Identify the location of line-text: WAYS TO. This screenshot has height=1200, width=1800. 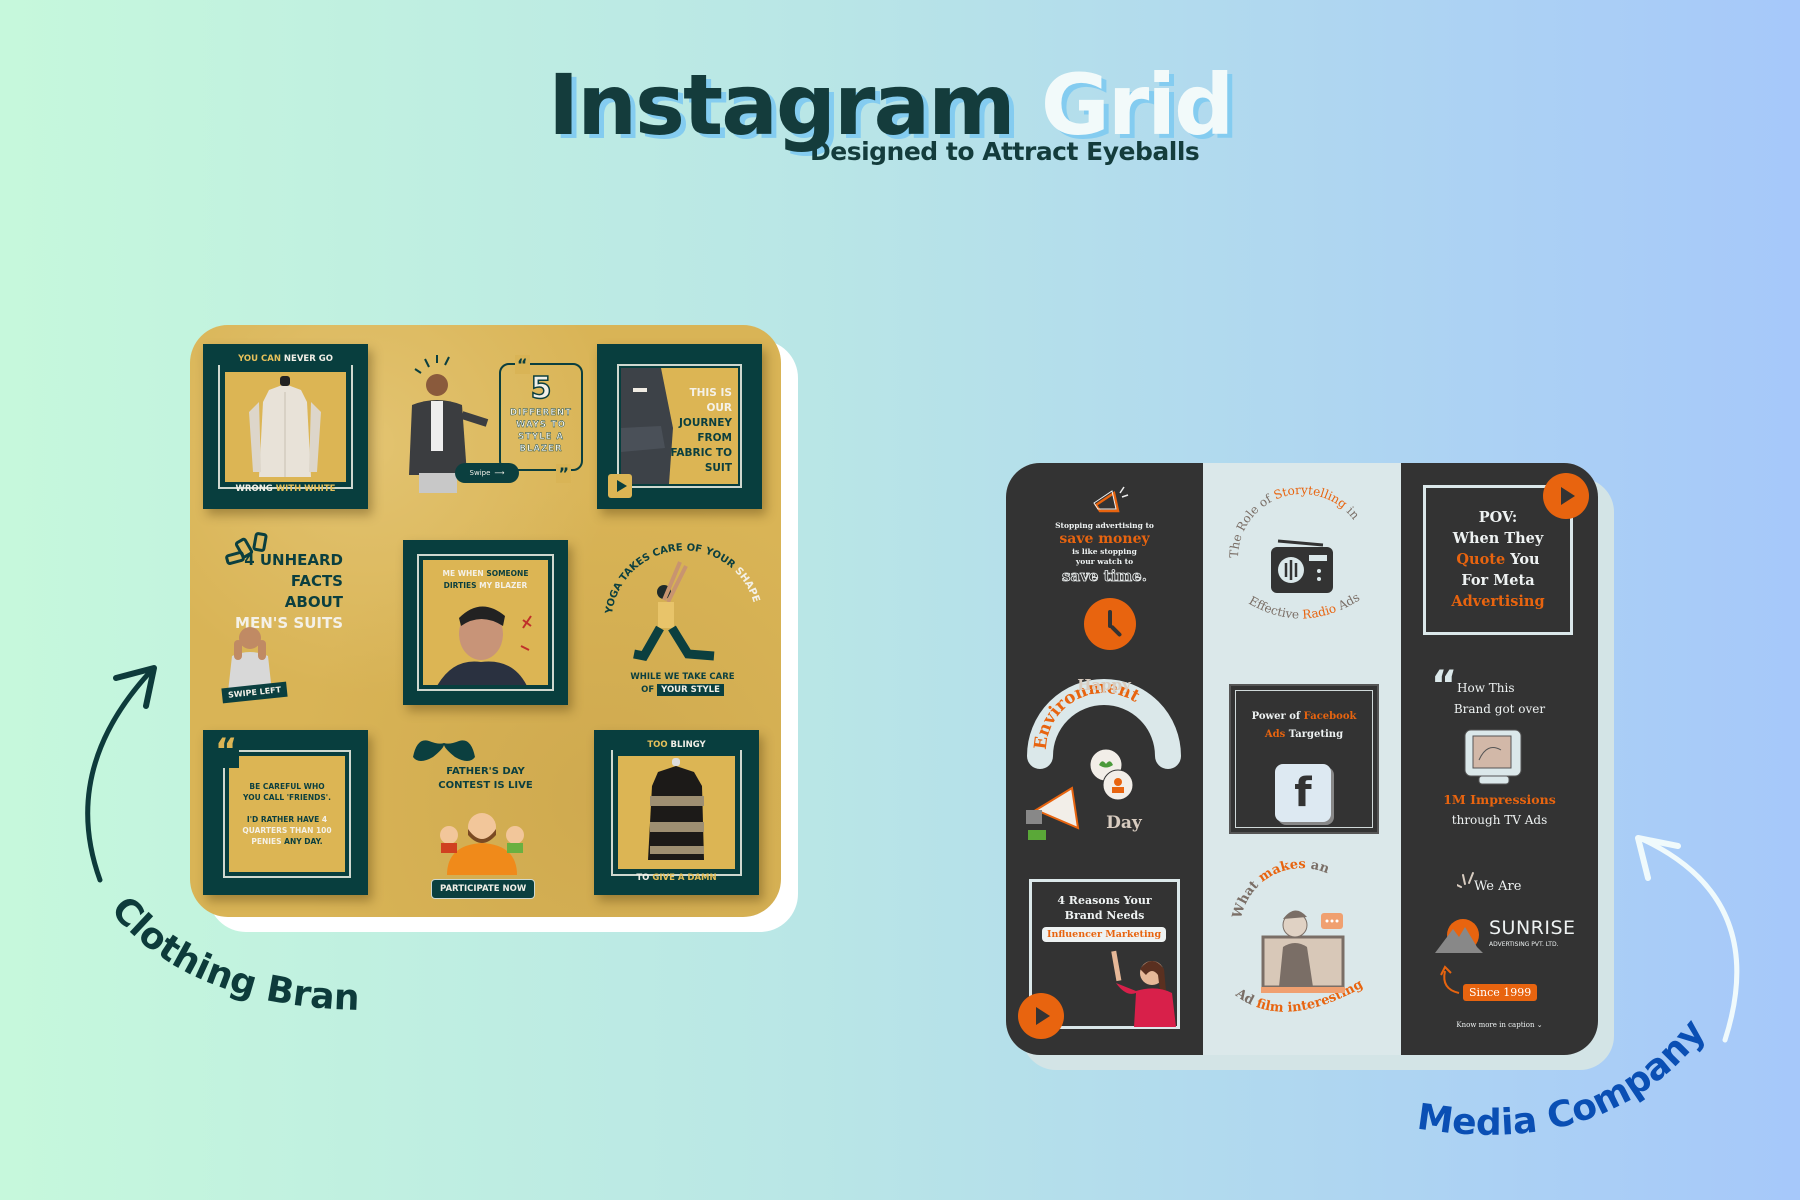
(541, 425).